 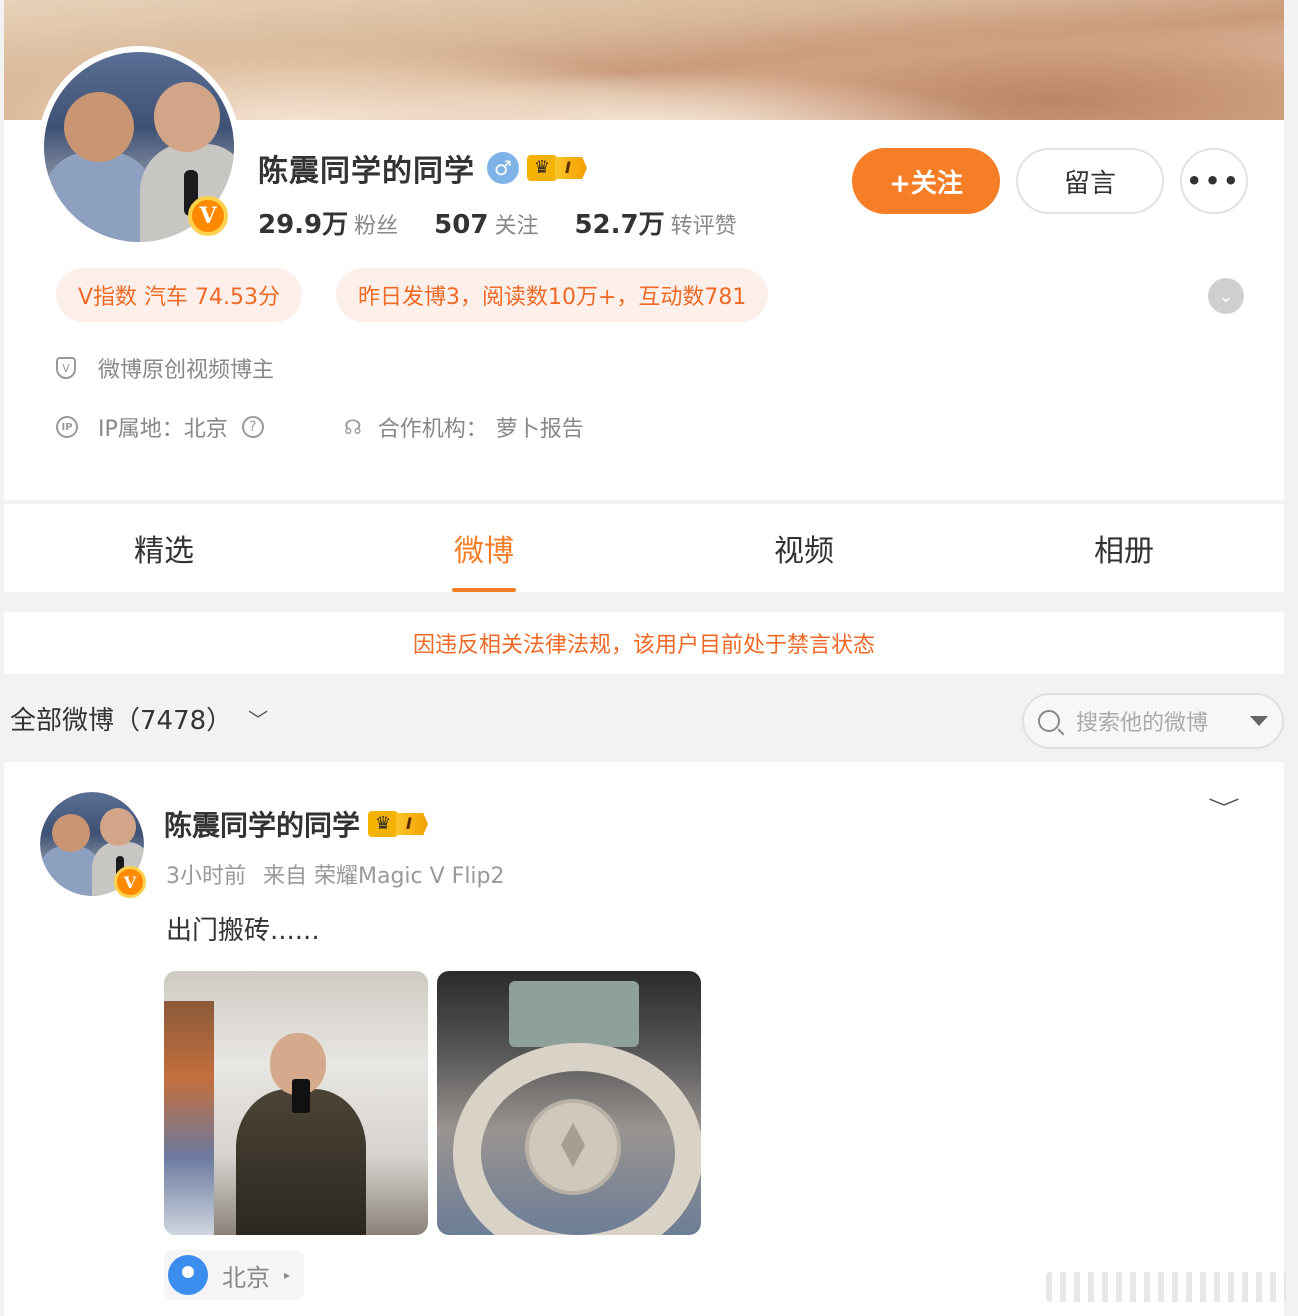 What do you see at coordinates (164, 548) in the screenshot?
I see `tab-featured: 精选` at bounding box center [164, 548].